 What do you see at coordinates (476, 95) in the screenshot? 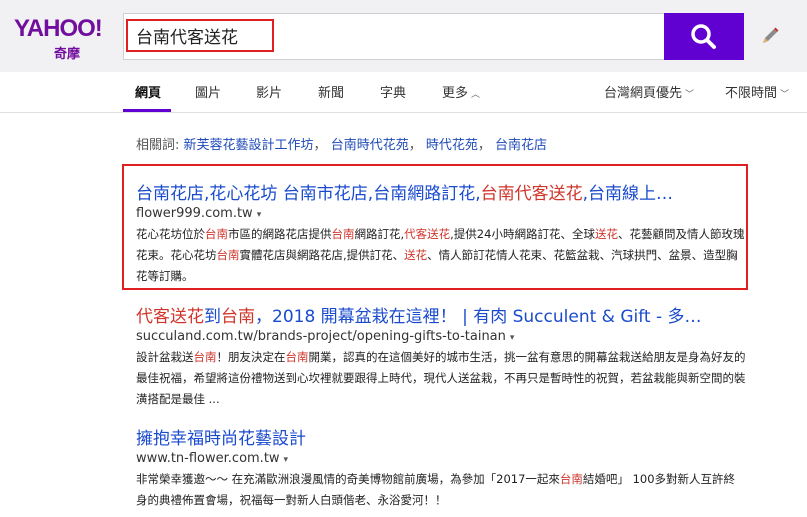
I see `chevron-down-icon: ︿` at bounding box center [476, 95].